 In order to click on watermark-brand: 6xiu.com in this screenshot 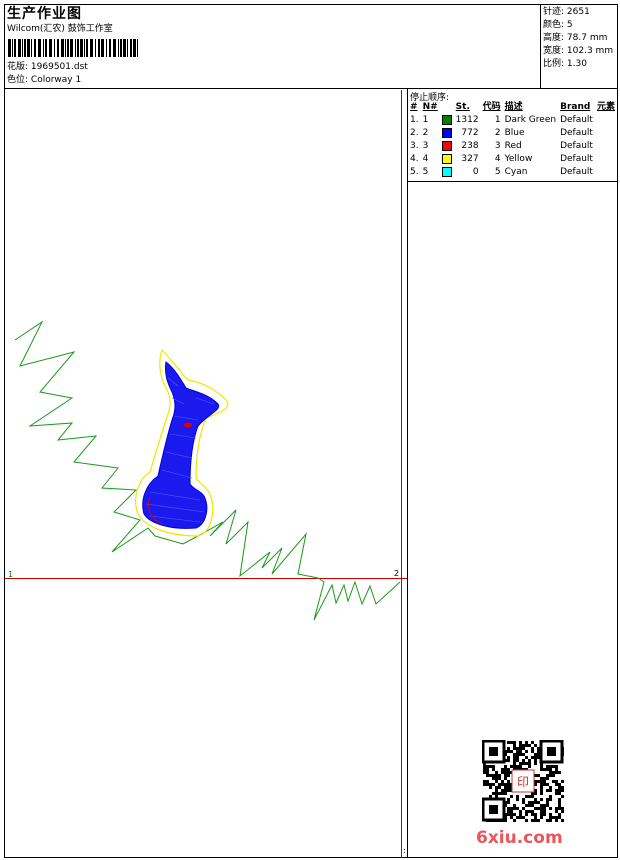, I will do `click(519, 838)`.